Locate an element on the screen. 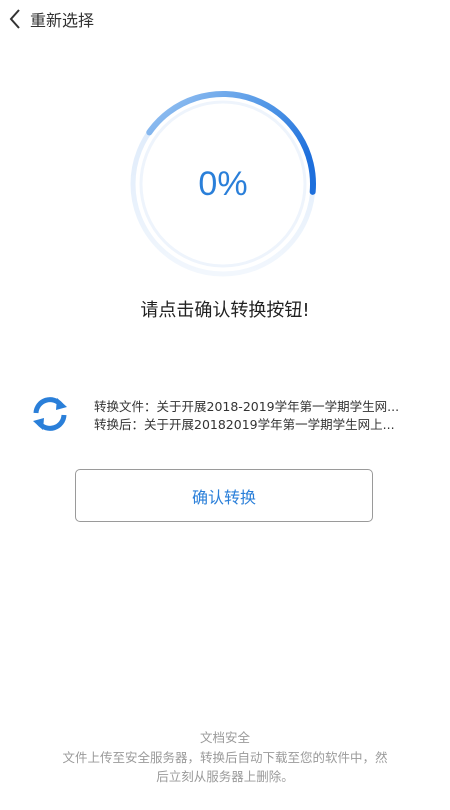 The height and width of the screenshot is (810, 450). back-label: 重新选择 is located at coordinates (62, 20).